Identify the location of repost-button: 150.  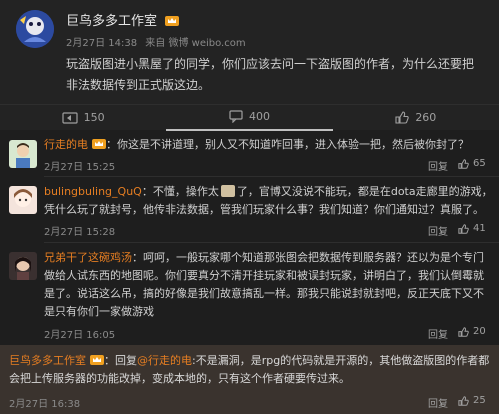
(83, 117).